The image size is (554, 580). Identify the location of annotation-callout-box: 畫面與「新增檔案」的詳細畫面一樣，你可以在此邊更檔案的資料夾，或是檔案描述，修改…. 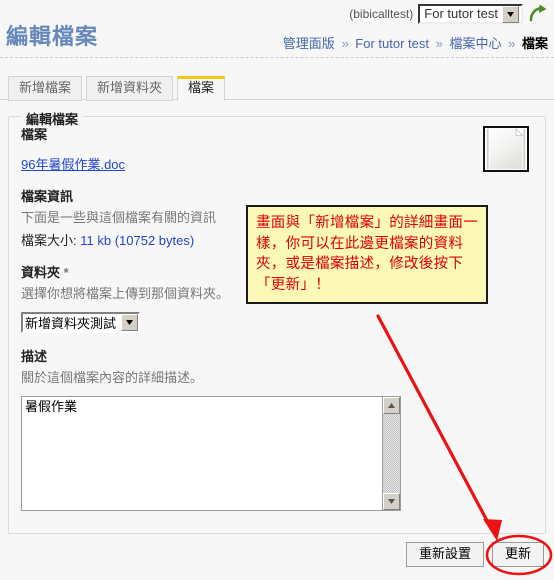
(367, 255).